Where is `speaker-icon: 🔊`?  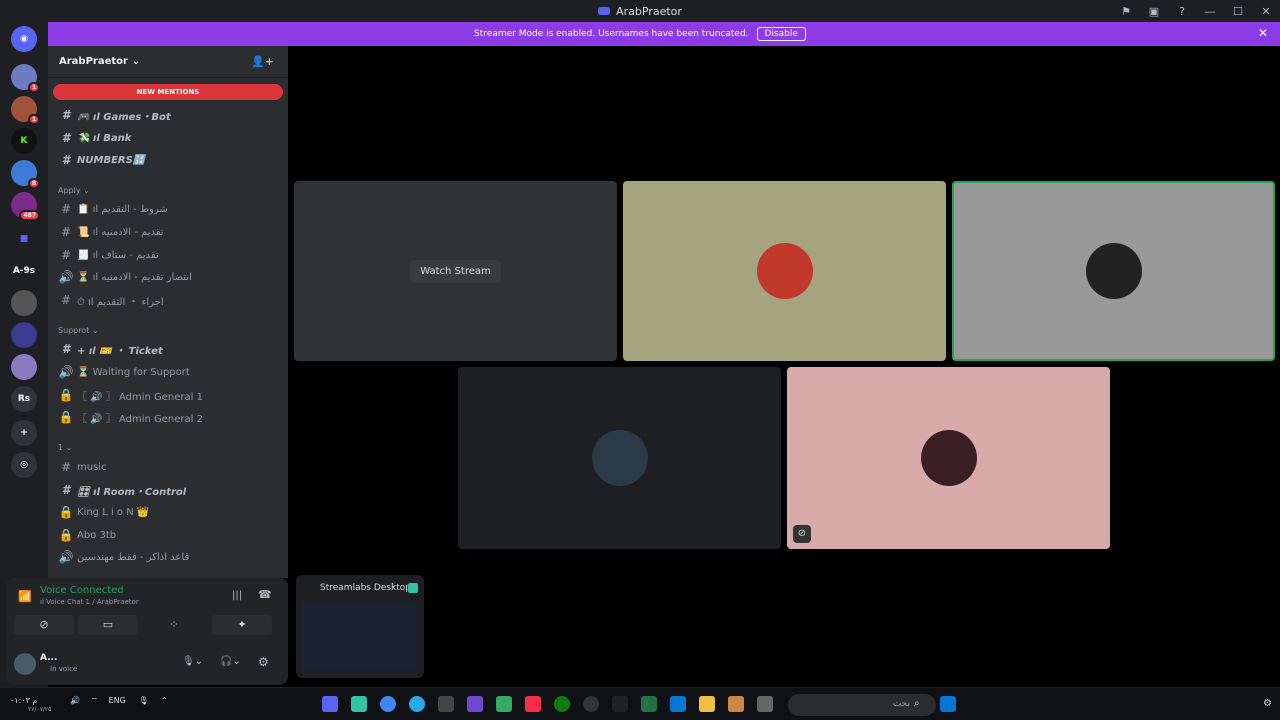
speaker-icon: 🔊 is located at coordinates (66, 557).